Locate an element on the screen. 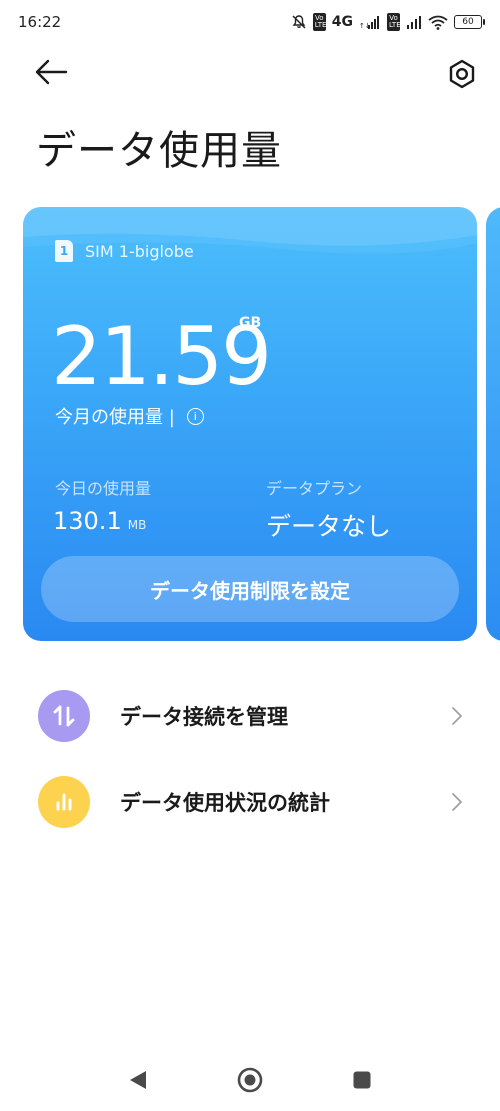 The height and width of the screenshot is (1111, 500). today-usage-unit: MB is located at coordinates (137, 525).